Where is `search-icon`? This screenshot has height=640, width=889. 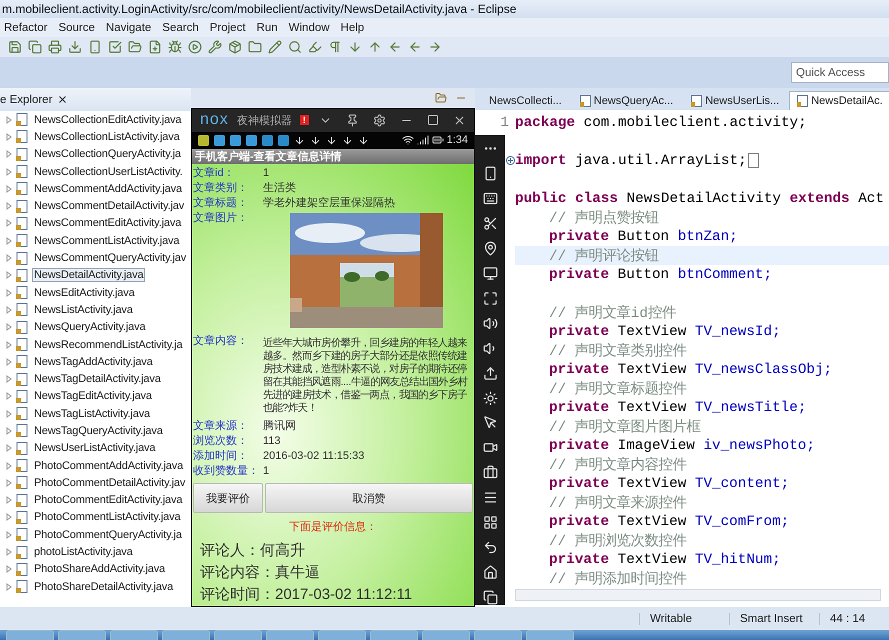 search-icon is located at coordinates (295, 47).